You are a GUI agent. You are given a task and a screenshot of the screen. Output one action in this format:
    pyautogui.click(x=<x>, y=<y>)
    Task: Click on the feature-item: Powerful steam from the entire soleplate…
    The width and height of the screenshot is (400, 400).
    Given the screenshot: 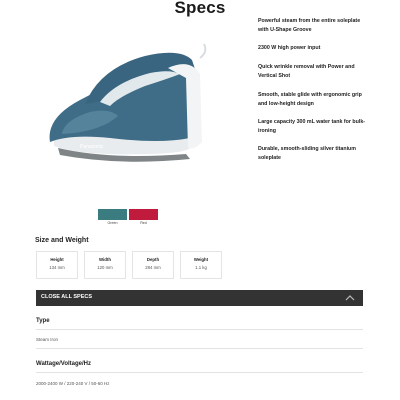 What is the action you would take?
    pyautogui.click(x=309, y=25)
    